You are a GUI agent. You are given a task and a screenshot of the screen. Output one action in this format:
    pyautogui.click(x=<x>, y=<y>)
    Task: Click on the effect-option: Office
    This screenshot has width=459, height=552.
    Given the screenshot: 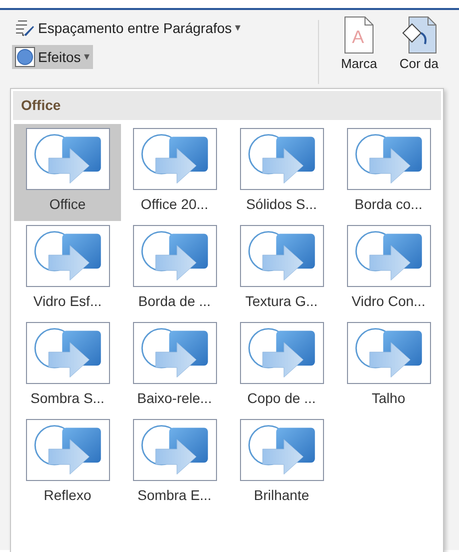 What is the action you would take?
    pyautogui.click(x=67, y=172)
    